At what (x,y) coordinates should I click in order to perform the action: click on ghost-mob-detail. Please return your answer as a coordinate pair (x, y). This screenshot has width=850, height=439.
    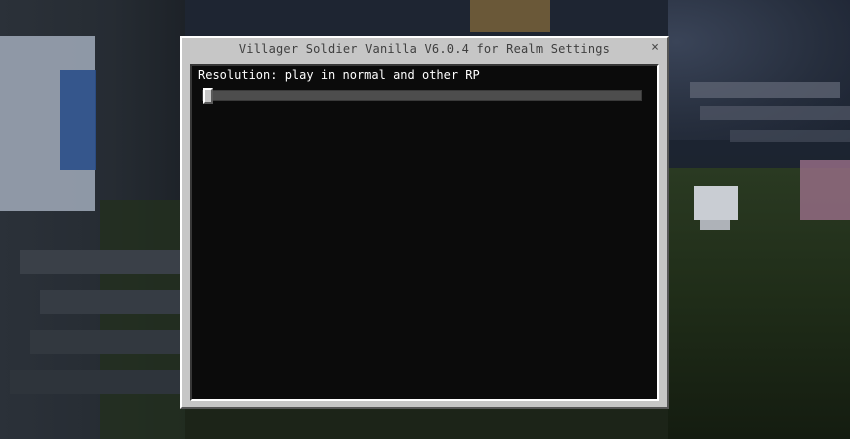
    Looking at the image, I should click on (78, 120).